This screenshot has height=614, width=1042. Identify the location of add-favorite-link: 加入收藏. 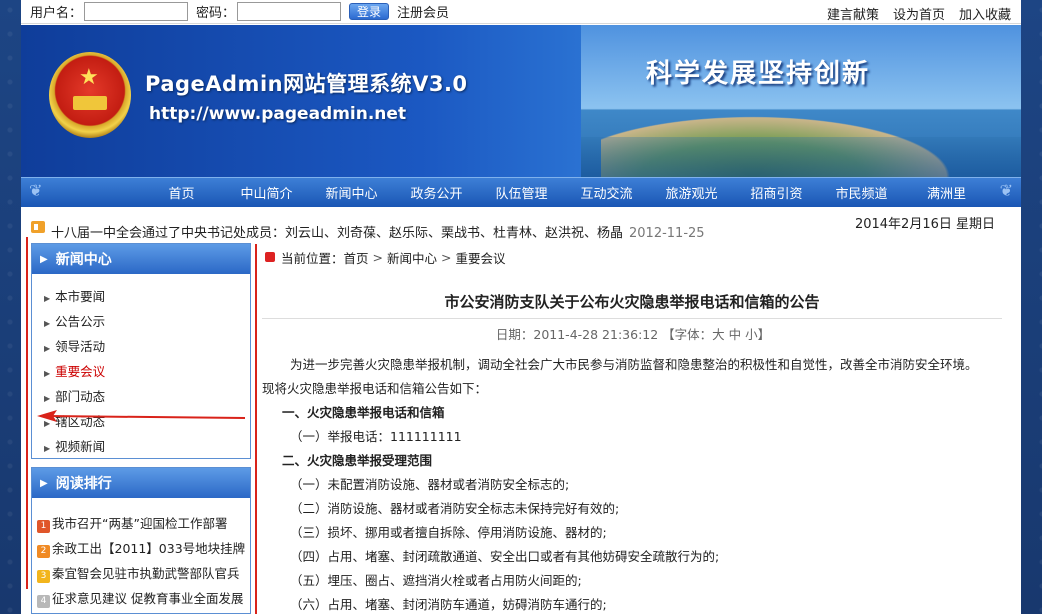
(985, 13).